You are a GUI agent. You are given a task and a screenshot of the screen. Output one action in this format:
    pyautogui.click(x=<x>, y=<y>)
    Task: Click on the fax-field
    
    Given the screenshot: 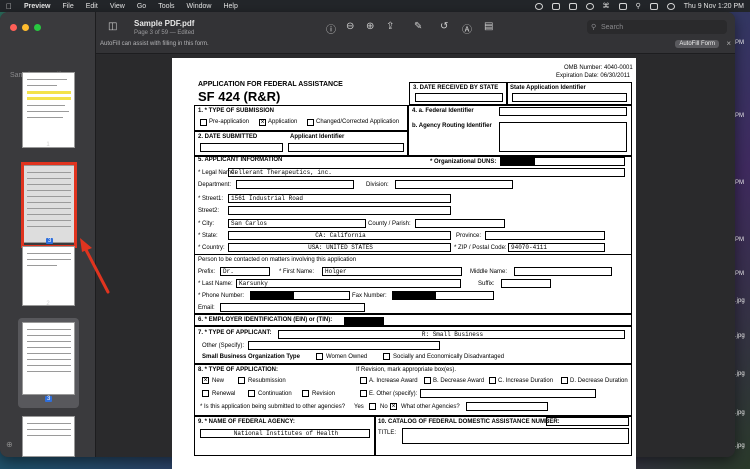 What is the action you would take?
    pyautogui.click(x=443, y=295)
    